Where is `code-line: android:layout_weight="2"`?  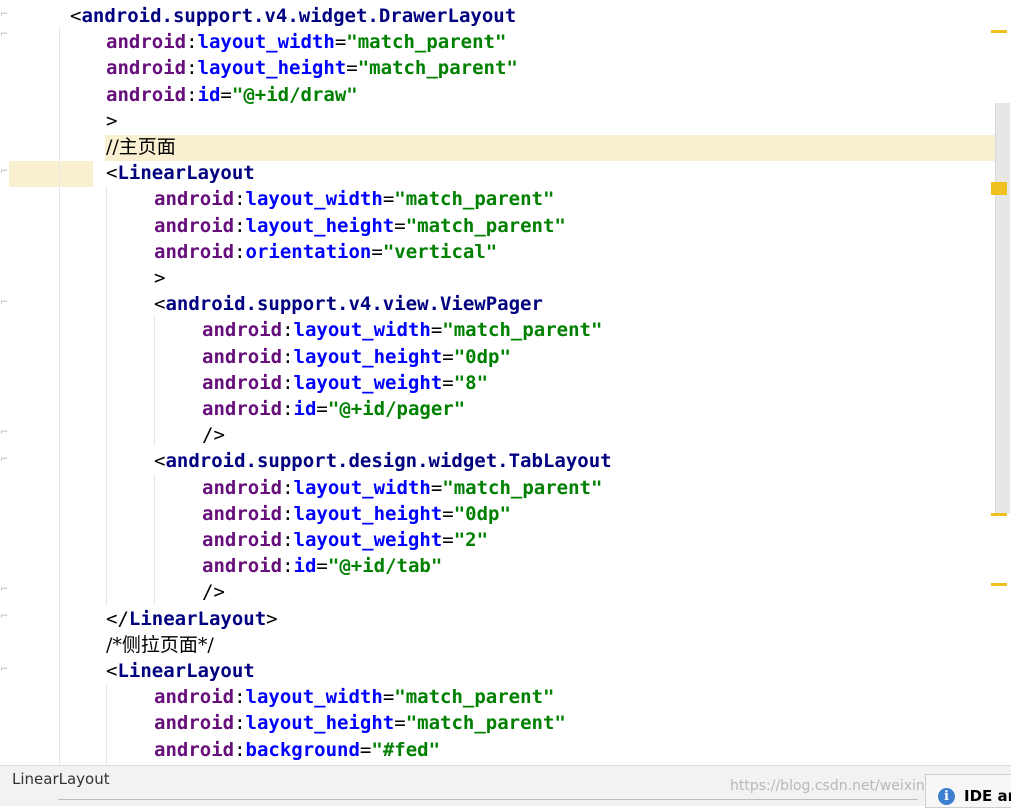
code-line: android:layout_weight="2" is located at coordinates (345, 540).